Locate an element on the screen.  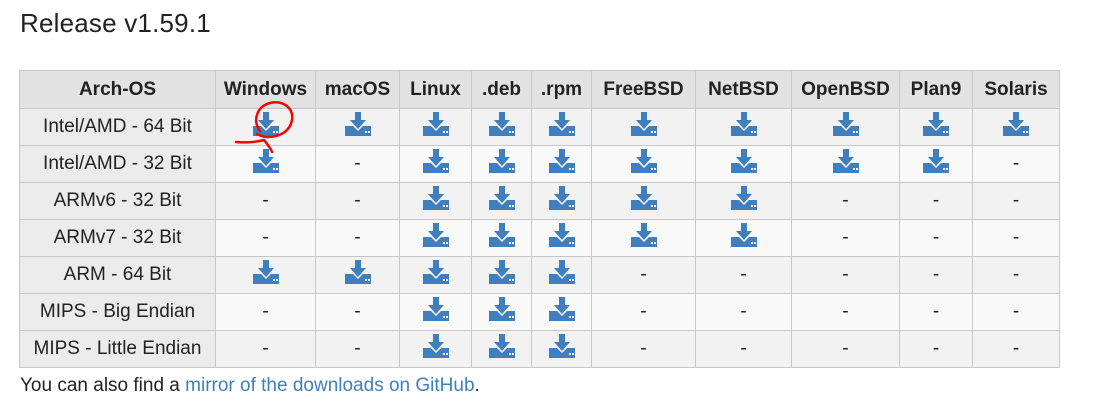
arch-label: Intel/AMD - 64 Bit is located at coordinates (117, 127).